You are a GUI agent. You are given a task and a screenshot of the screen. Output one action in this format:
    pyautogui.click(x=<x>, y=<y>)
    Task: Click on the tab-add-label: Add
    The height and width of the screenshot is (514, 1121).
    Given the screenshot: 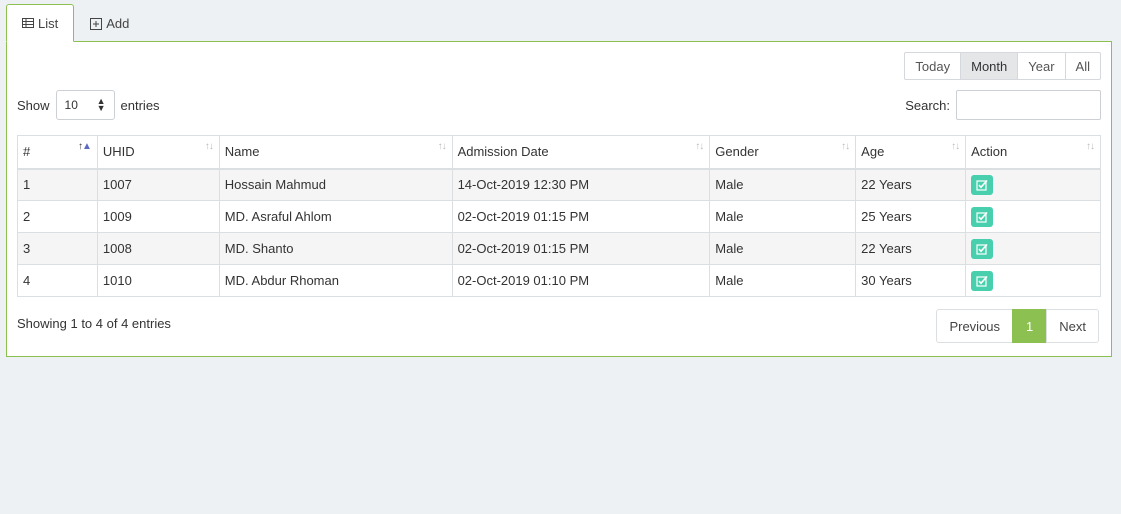 What is the action you would take?
    pyautogui.click(x=118, y=23)
    